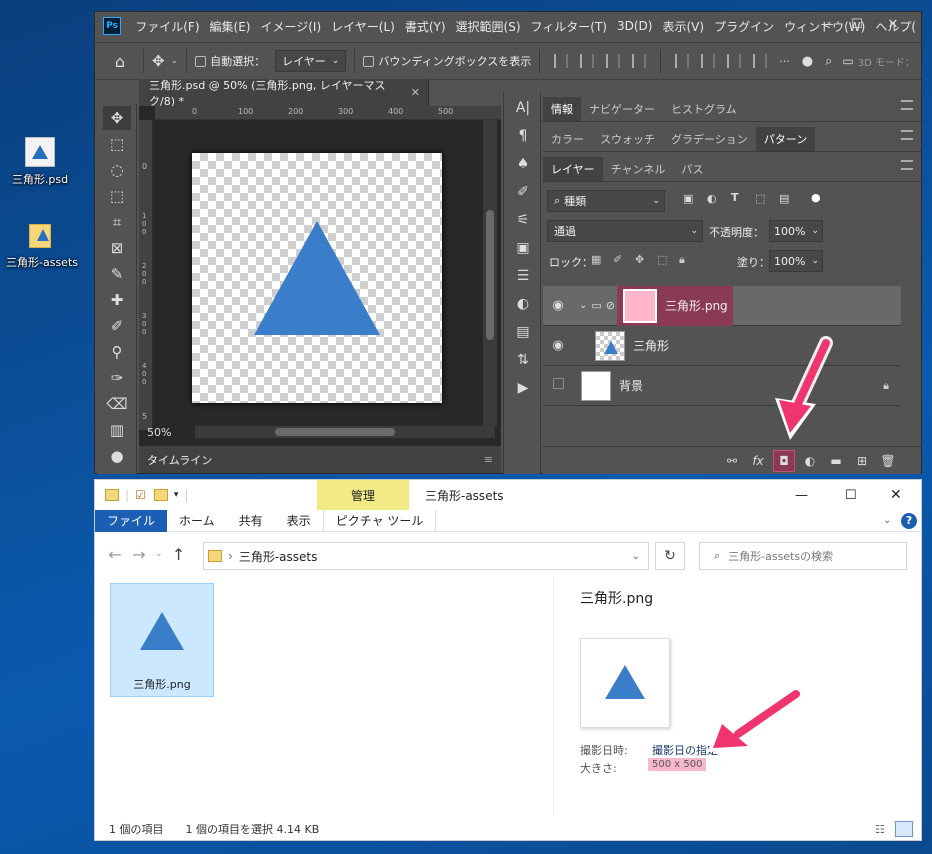 The height and width of the screenshot is (854, 932). What do you see at coordinates (117, 274) in the screenshot?
I see `eyedropper-tool-icon: ✎` at bounding box center [117, 274].